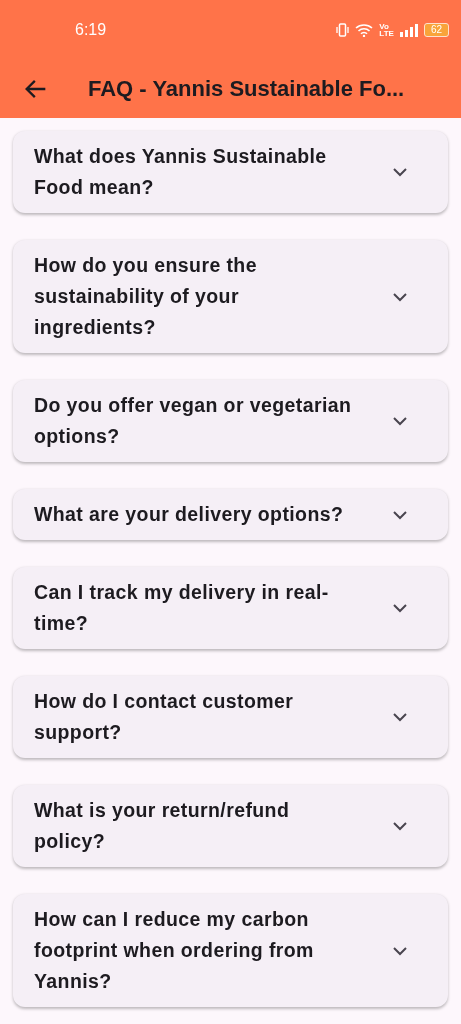  Describe the element at coordinates (146, 296) in the screenshot. I see `faq-question: How do you ensure the sustainability of your ingredients?` at that location.